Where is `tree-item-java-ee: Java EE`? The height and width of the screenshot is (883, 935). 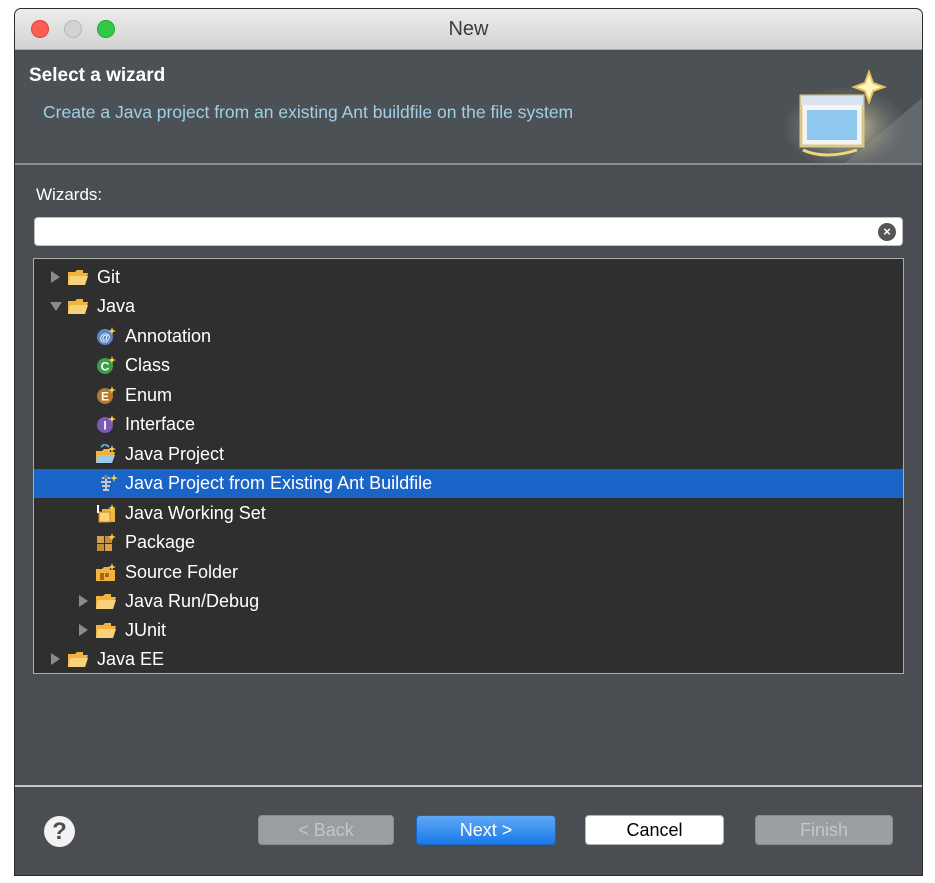
tree-item-java-ee: Java EE is located at coordinates (468, 659).